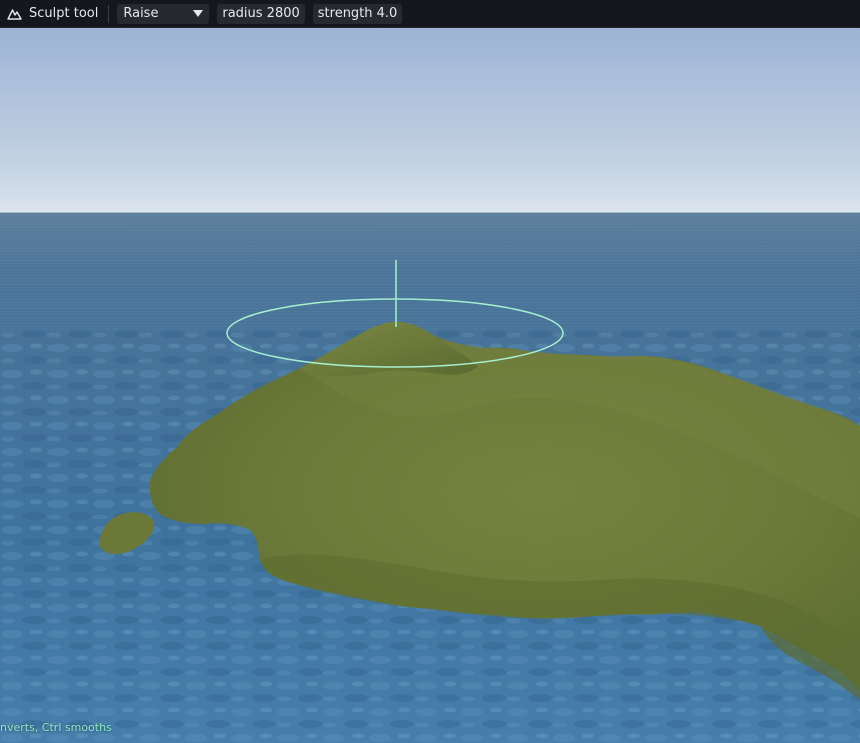 This screenshot has width=860, height=743. What do you see at coordinates (14, 14) in the screenshot?
I see `mountain-icon` at bounding box center [14, 14].